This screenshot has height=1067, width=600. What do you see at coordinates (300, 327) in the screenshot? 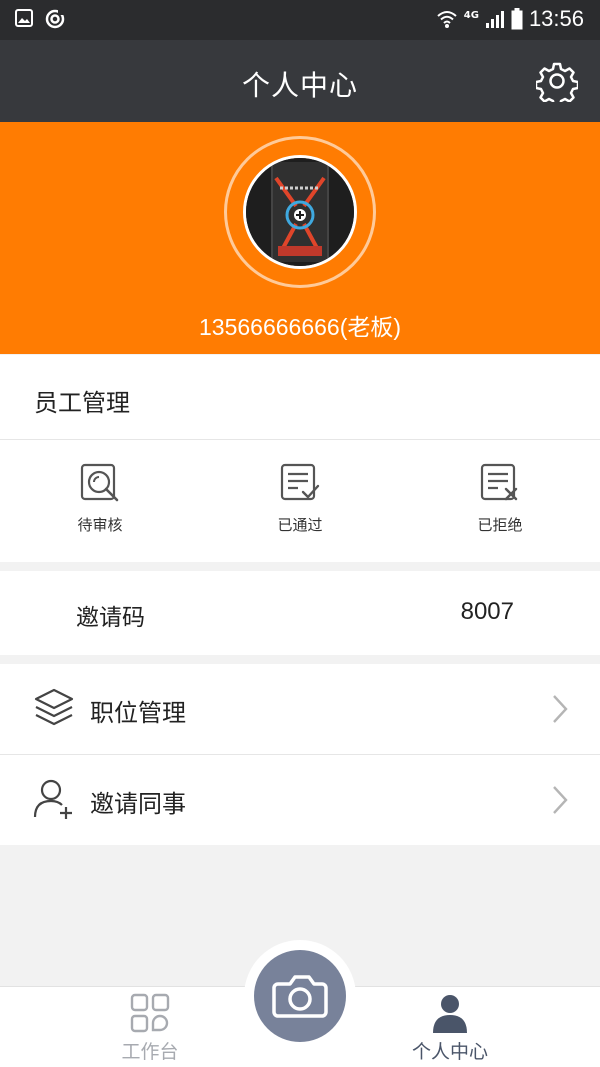
I see `profile-name: 13566666666(老板)` at bounding box center [300, 327].